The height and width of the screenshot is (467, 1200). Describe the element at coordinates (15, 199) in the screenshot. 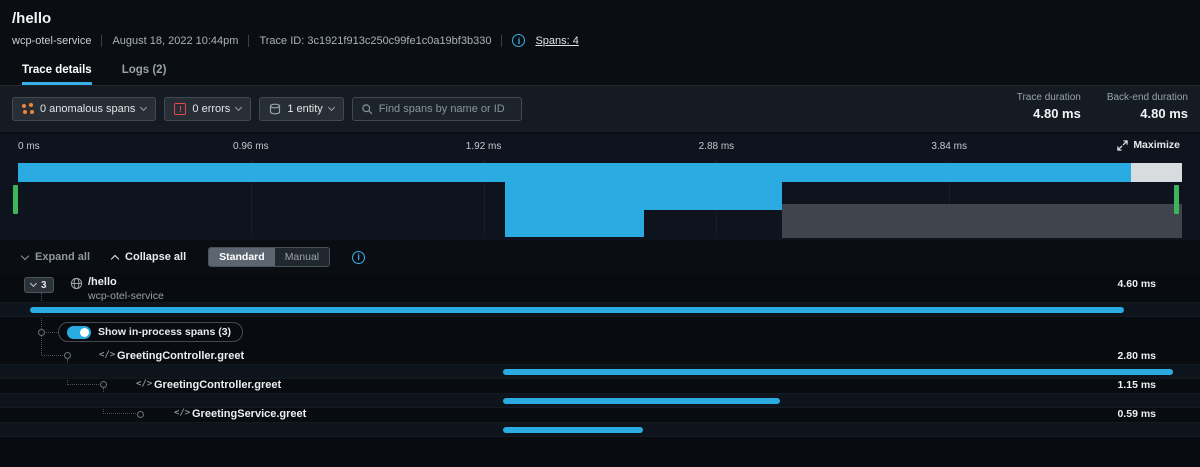

I see `viewport-handle-left` at that location.